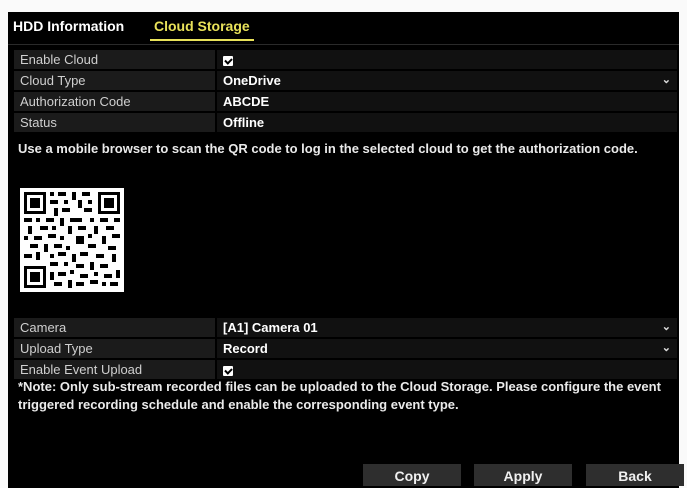 The width and height of the screenshot is (687, 488). I want to click on active-tab-underline, so click(202, 40).